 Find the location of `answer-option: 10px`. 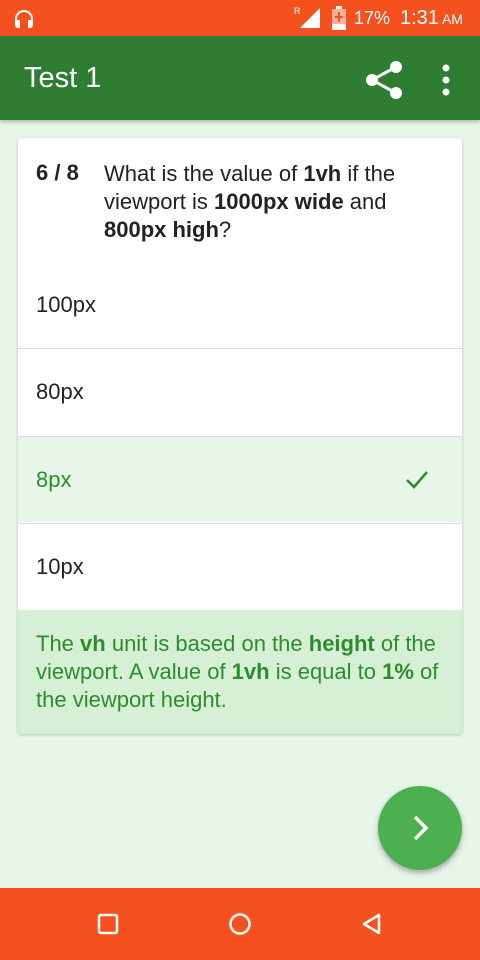

answer-option: 10px is located at coordinates (240, 566).